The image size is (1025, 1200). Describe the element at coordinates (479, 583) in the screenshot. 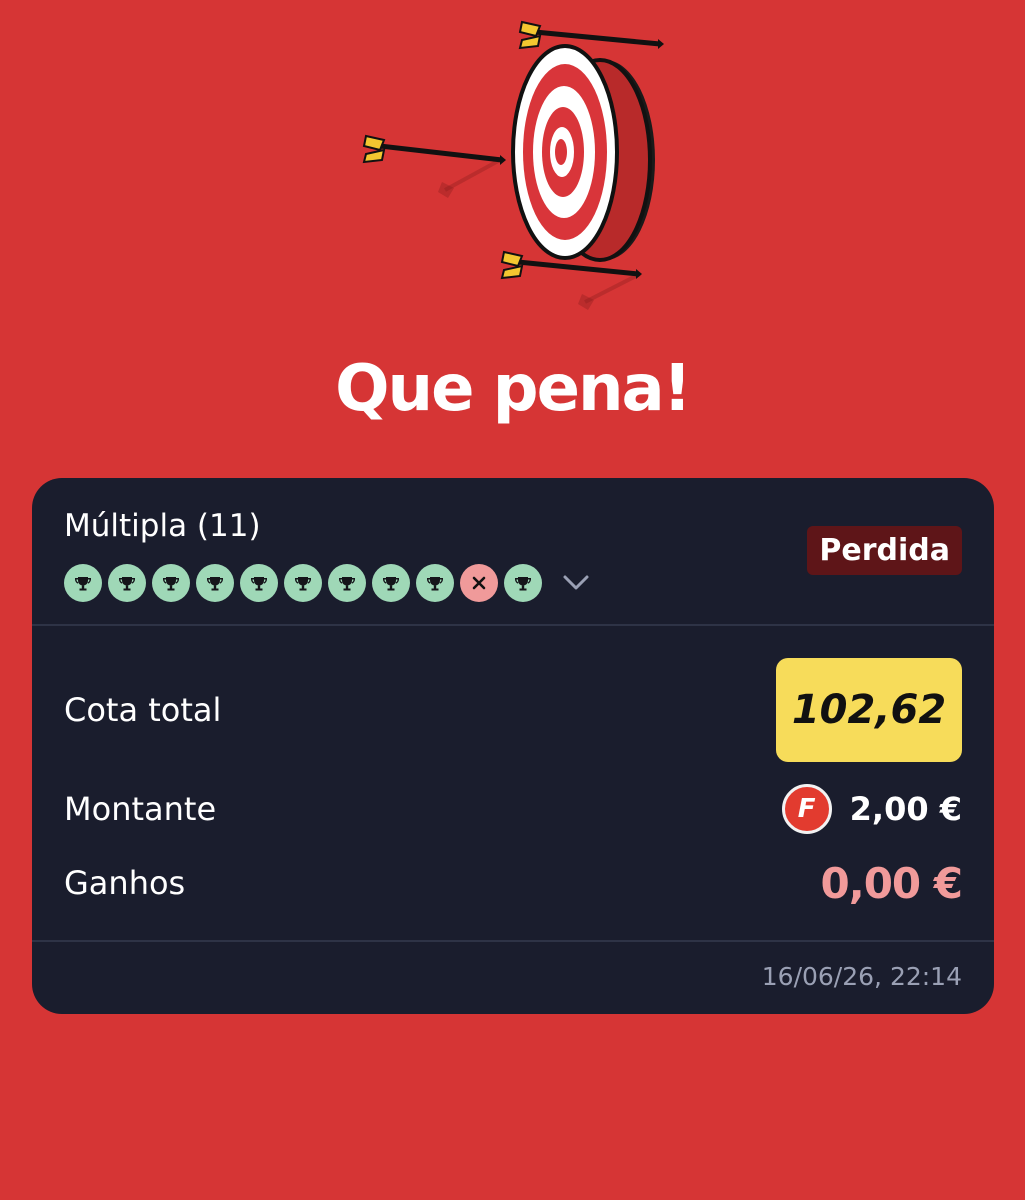

I see `leg-lost-icon` at that location.